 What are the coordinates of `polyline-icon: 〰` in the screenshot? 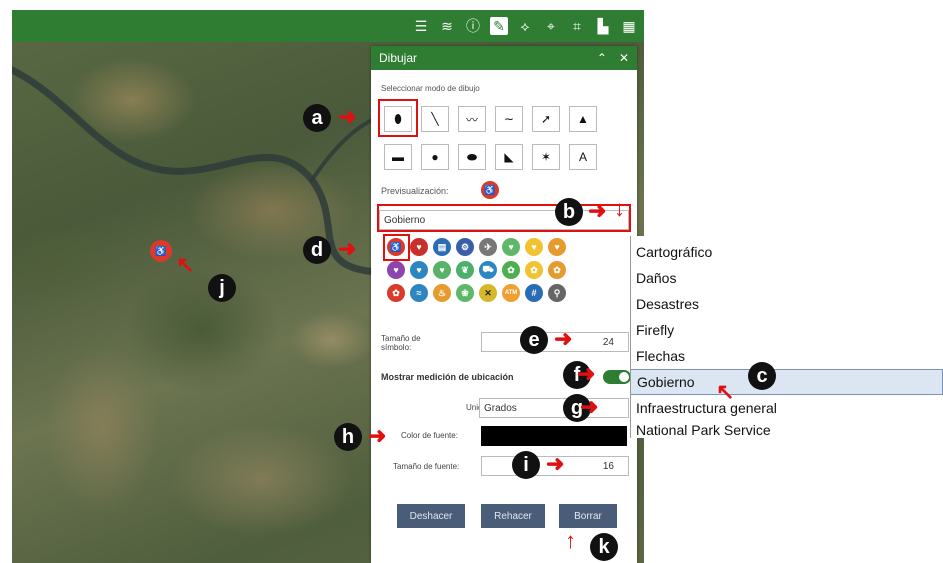 It's located at (471, 119).